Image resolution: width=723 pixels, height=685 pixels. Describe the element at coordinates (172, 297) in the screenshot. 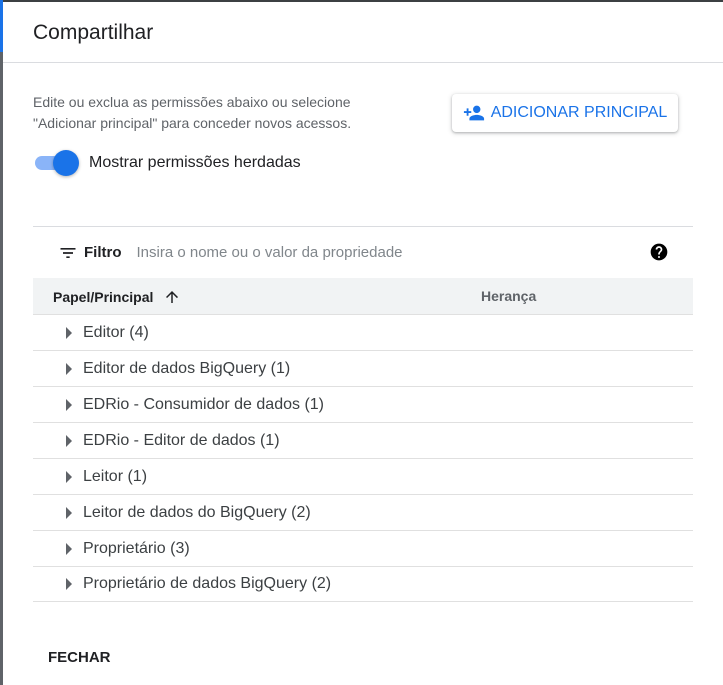

I see `arrow-up-icon` at that location.